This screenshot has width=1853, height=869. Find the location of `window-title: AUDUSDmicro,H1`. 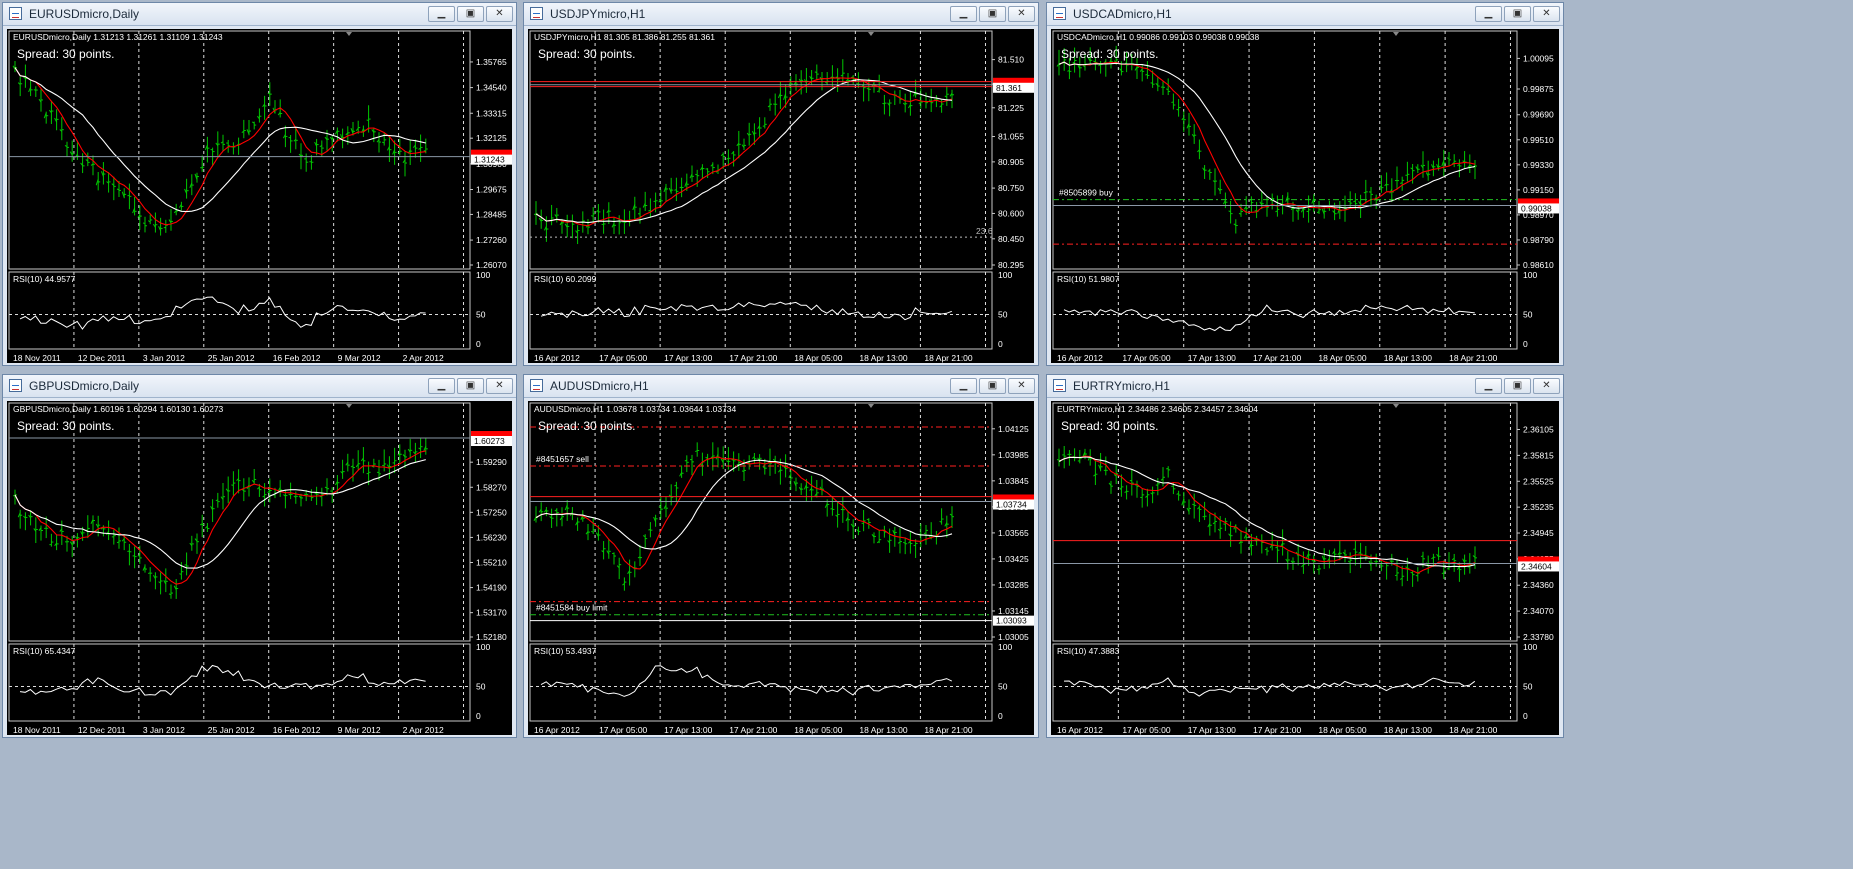

window-title: AUDUSDmicro,H1 is located at coordinates (599, 386).